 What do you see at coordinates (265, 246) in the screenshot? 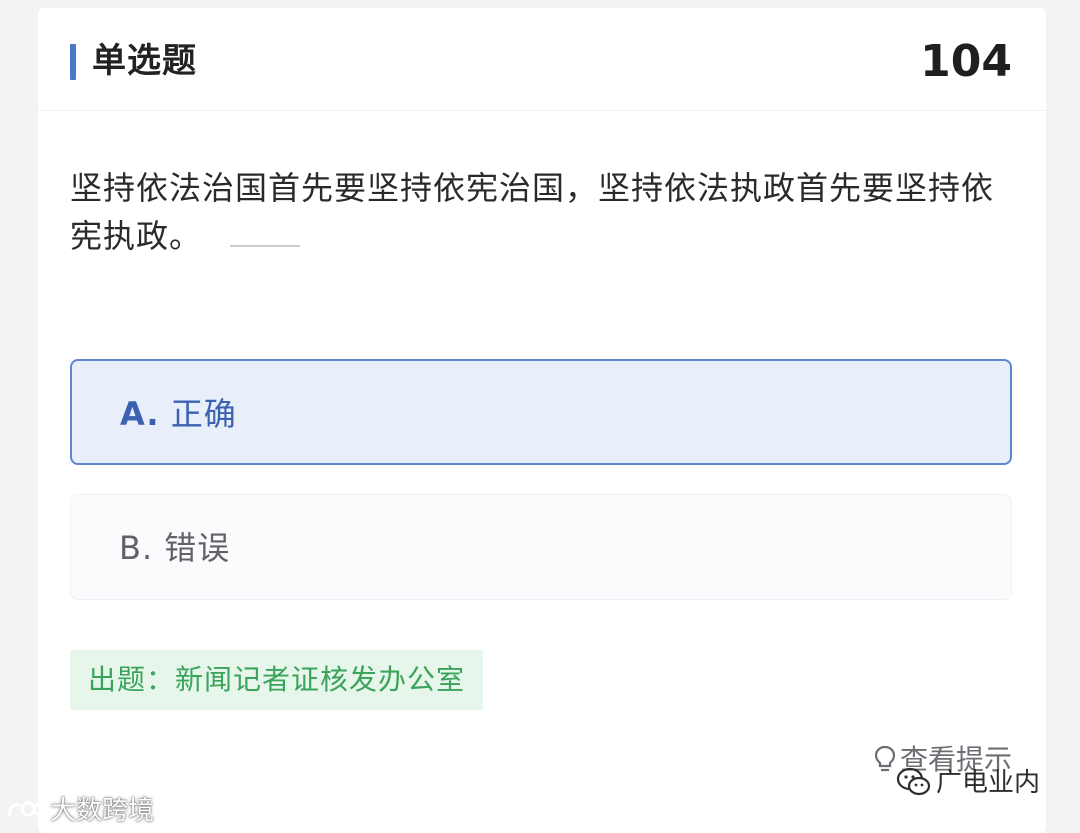
I see `answer-blank` at bounding box center [265, 246].